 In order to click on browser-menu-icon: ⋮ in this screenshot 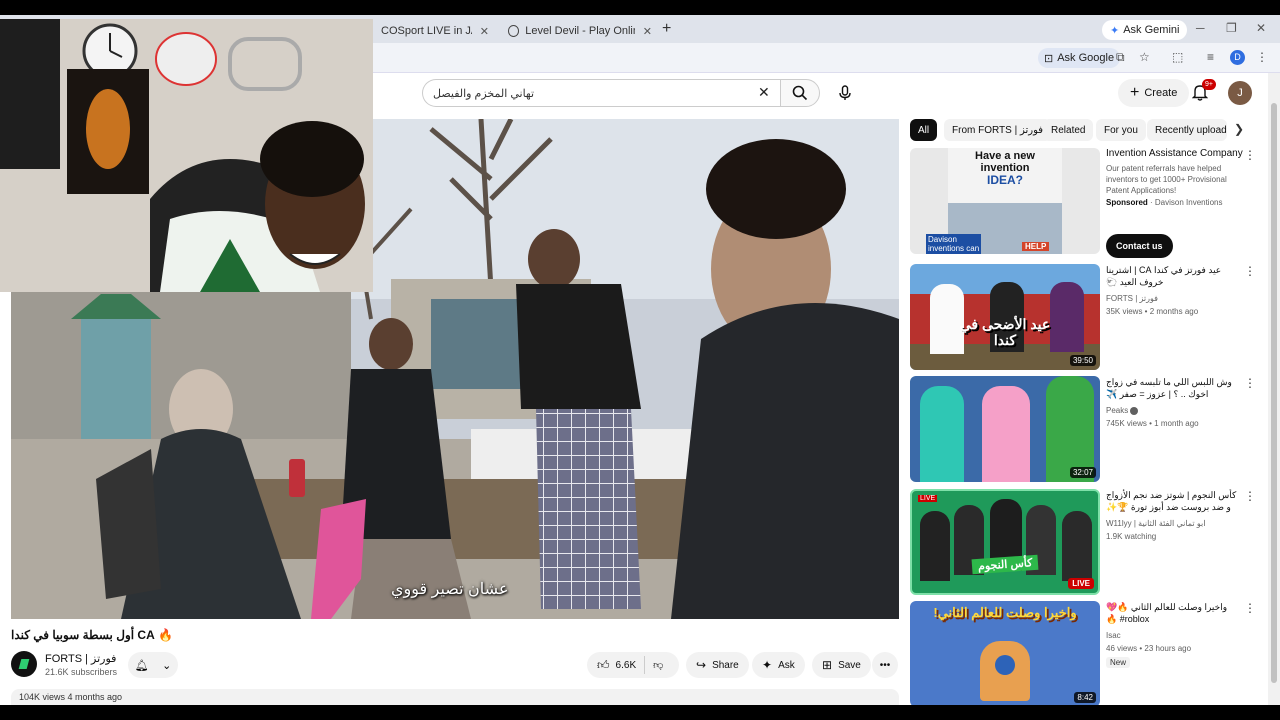, I will do `click(1262, 57)`.